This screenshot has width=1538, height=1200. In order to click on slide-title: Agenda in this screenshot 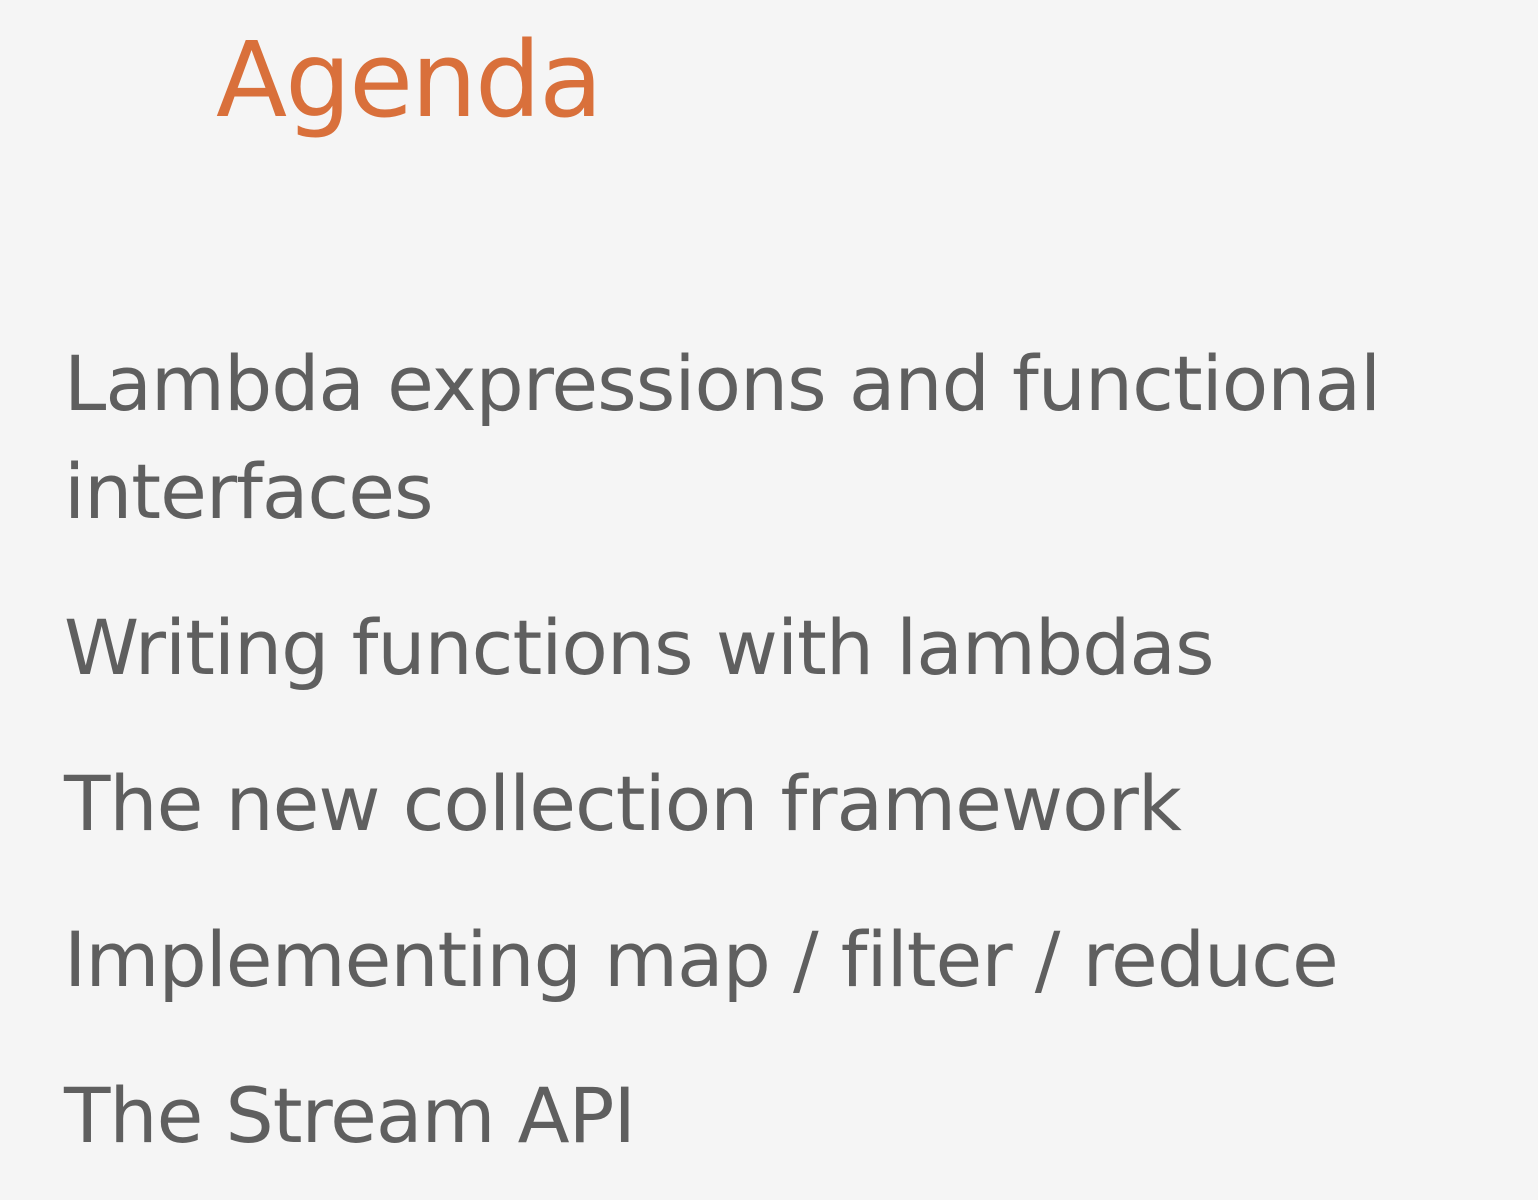, I will do `click(409, 80)`.